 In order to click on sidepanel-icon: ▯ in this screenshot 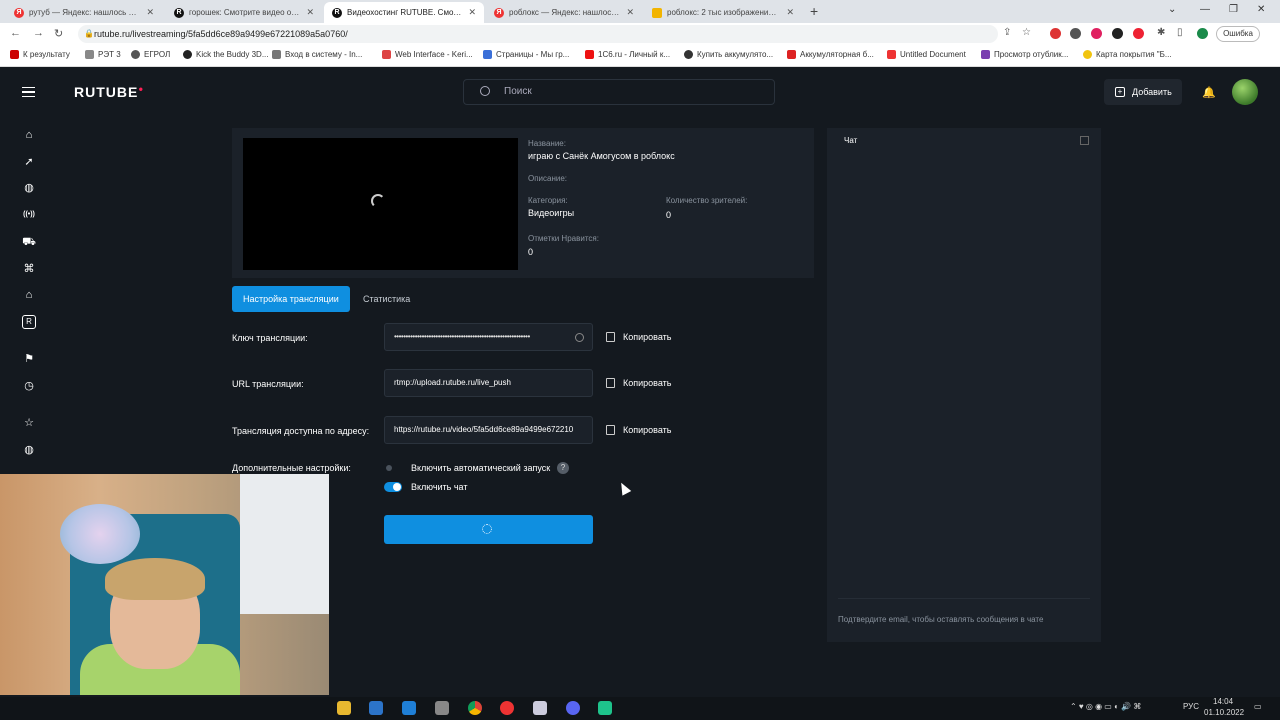, I will do `click(1180, 32)`.